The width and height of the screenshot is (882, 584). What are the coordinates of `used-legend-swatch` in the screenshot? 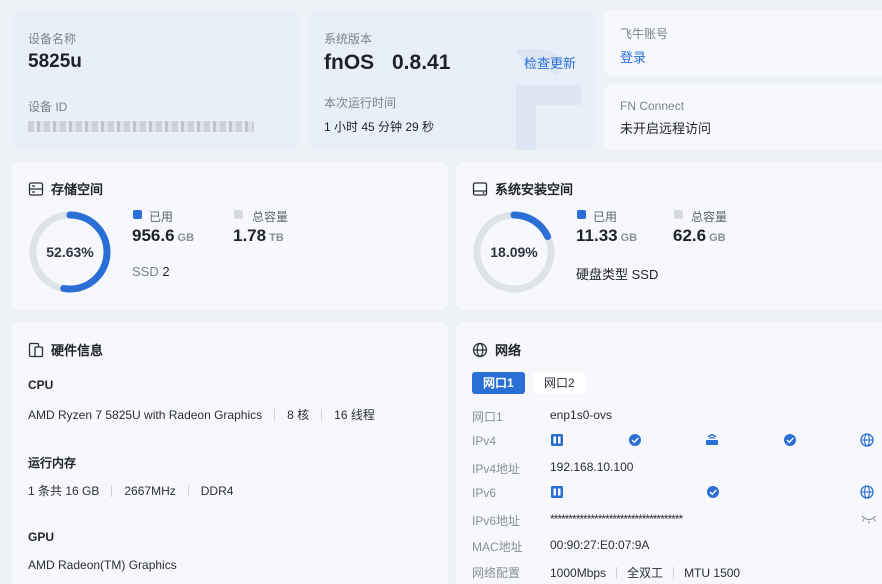 It's located at (137, 214).